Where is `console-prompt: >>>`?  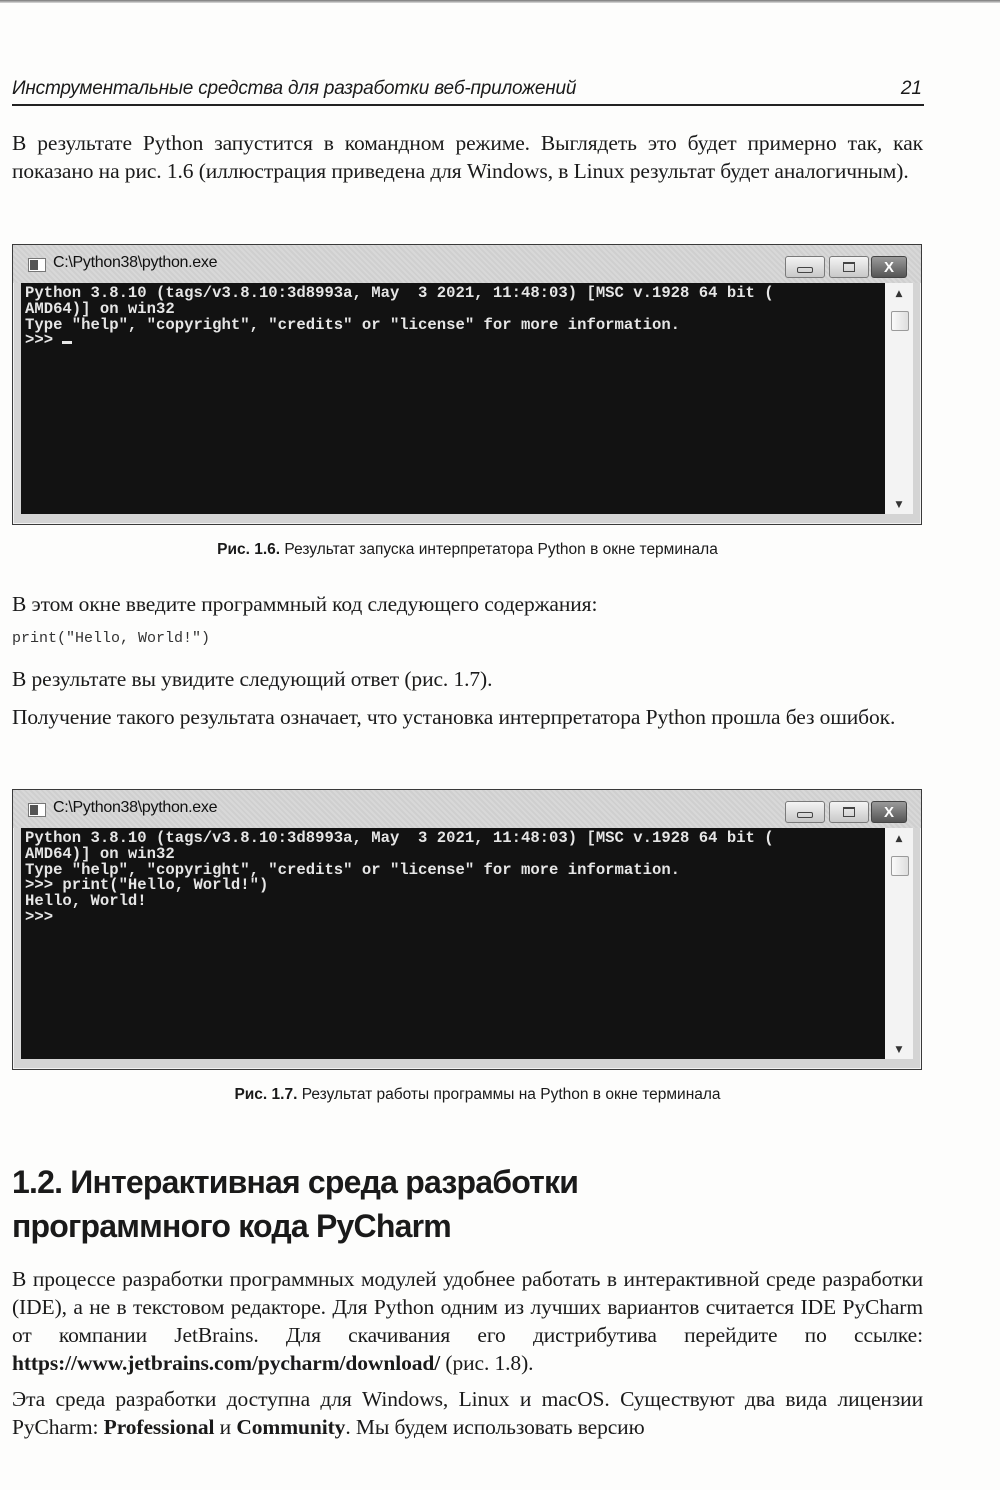 console-prompt: >>> is located at coordinates (44, 340).